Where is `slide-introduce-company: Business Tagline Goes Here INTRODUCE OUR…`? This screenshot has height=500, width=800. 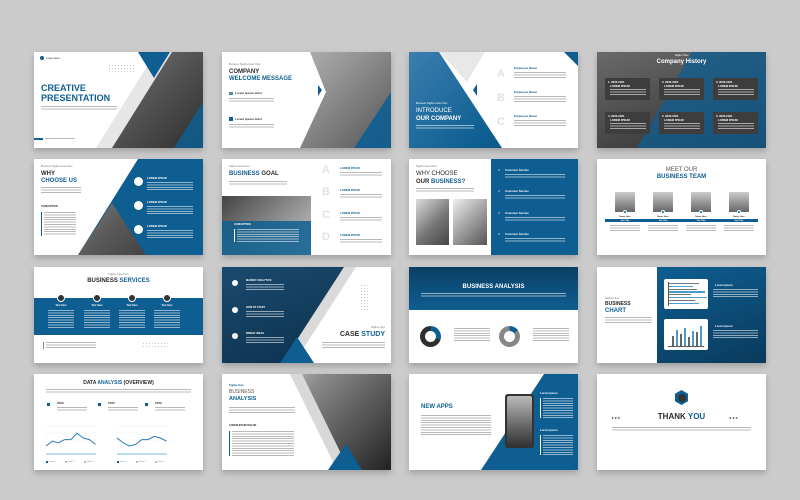
slide-introduce-company: Business Tagline Goes Here INTRODUCE OUR… is located at coordinates (493, 100).